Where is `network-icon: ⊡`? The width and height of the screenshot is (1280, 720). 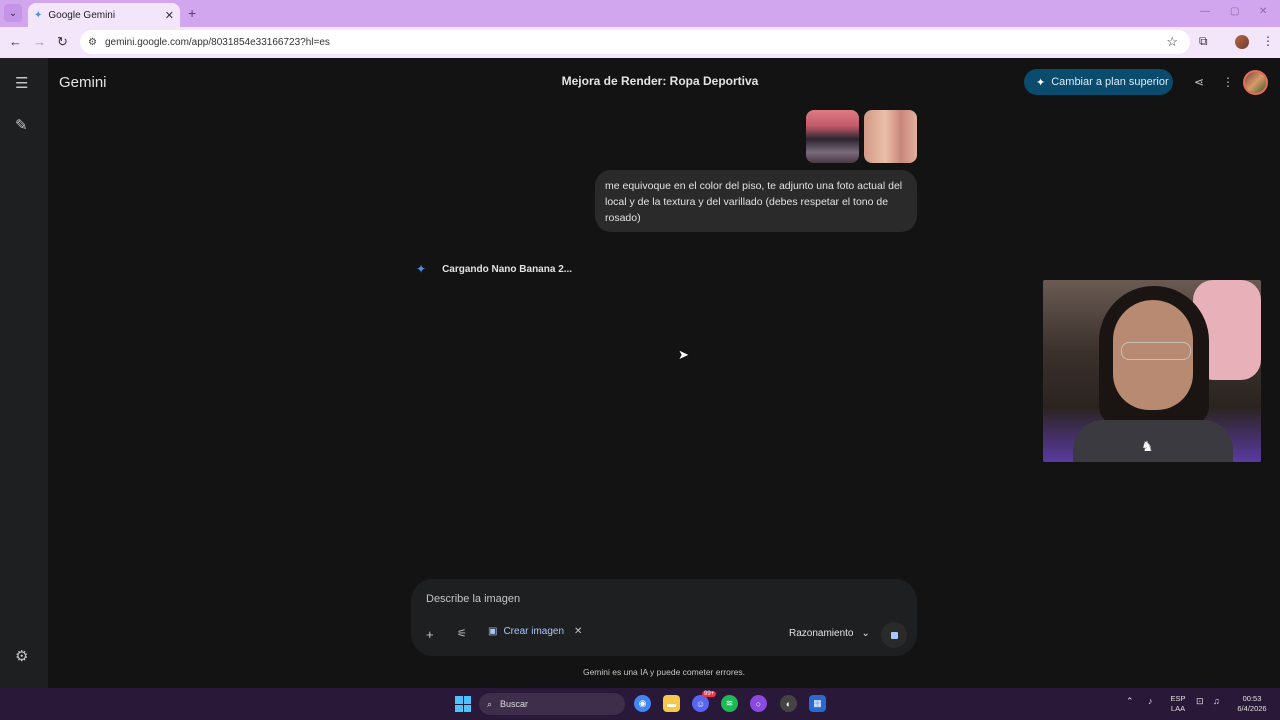 network-icon: ⊡ is located at coordinates (1200, 701).